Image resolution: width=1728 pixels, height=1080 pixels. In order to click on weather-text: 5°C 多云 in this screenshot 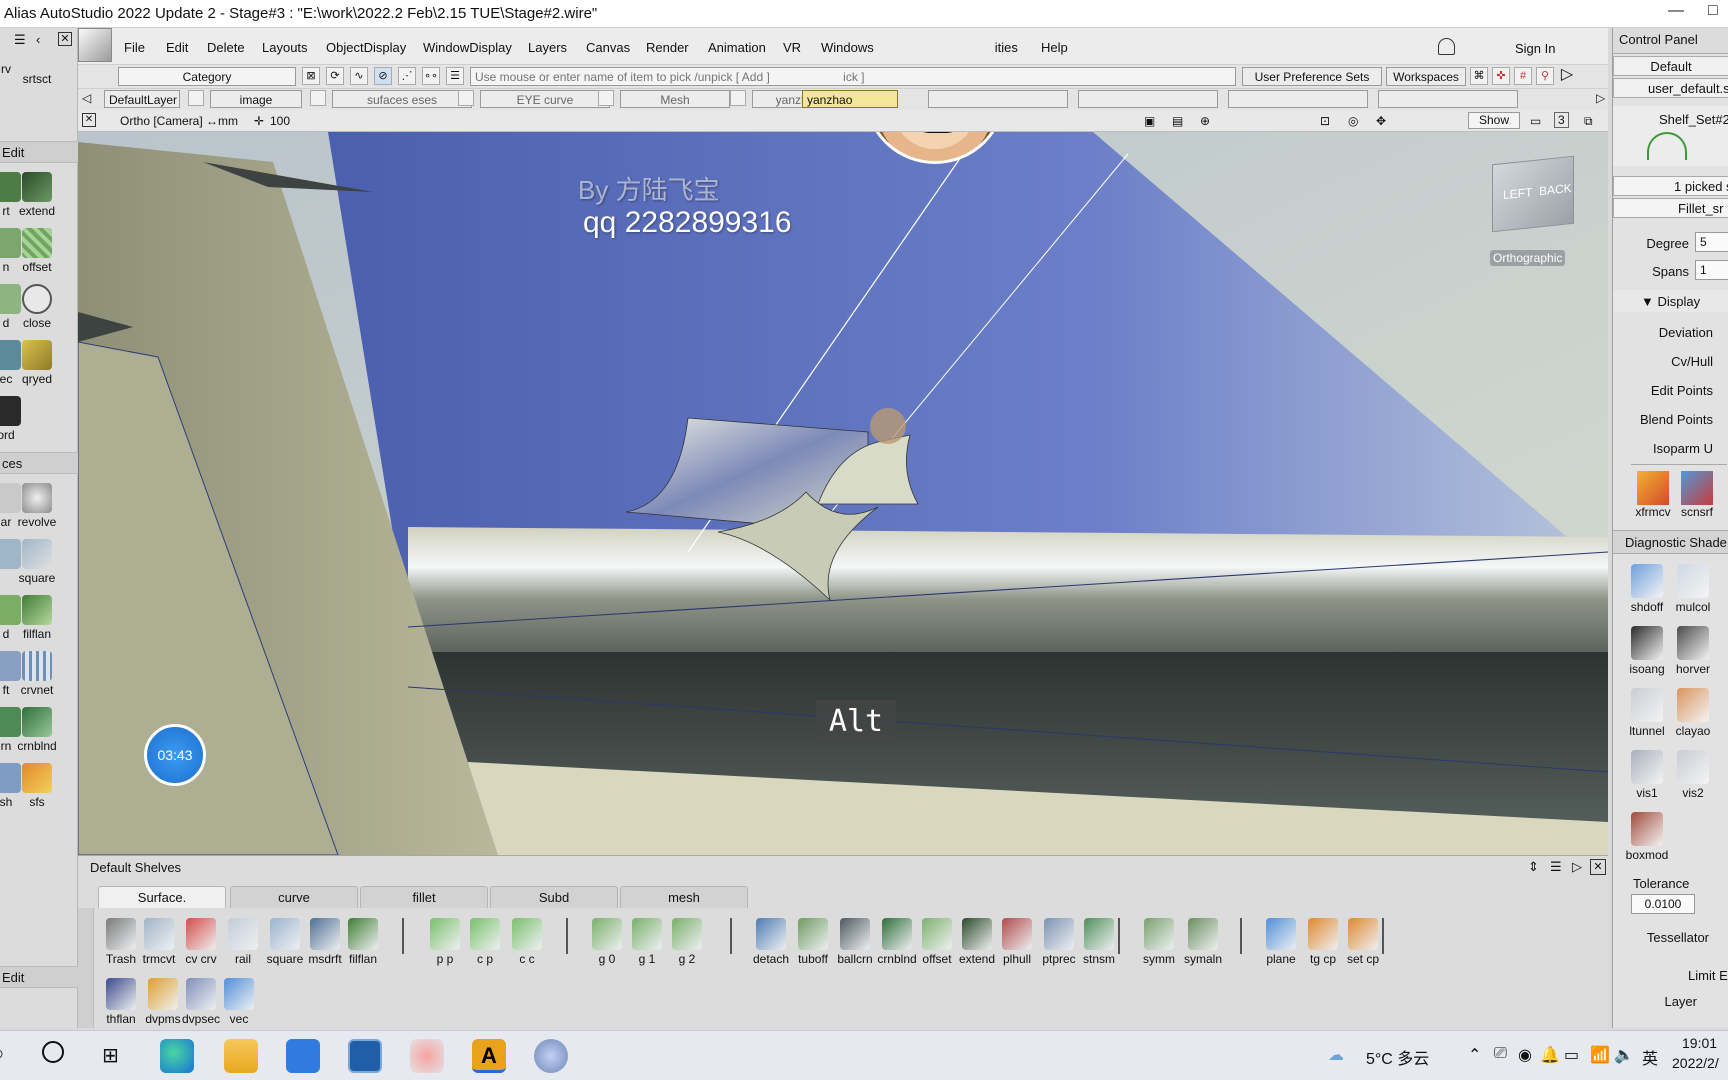, I will do `click(1397, 1057)`.